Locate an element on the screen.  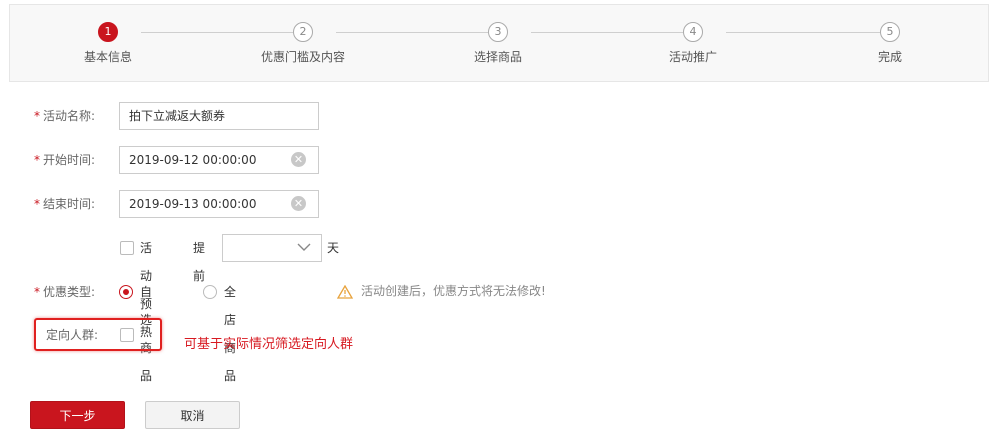
step-label: 优惠门槛及内容 is located at coordinates (302, 57).